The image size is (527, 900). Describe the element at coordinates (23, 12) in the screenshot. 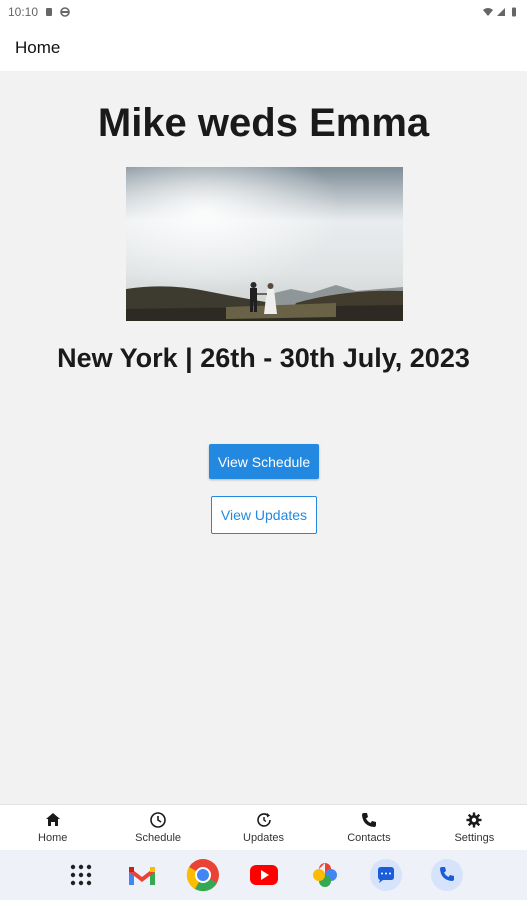

I see `status-time: 10:10` at that location.